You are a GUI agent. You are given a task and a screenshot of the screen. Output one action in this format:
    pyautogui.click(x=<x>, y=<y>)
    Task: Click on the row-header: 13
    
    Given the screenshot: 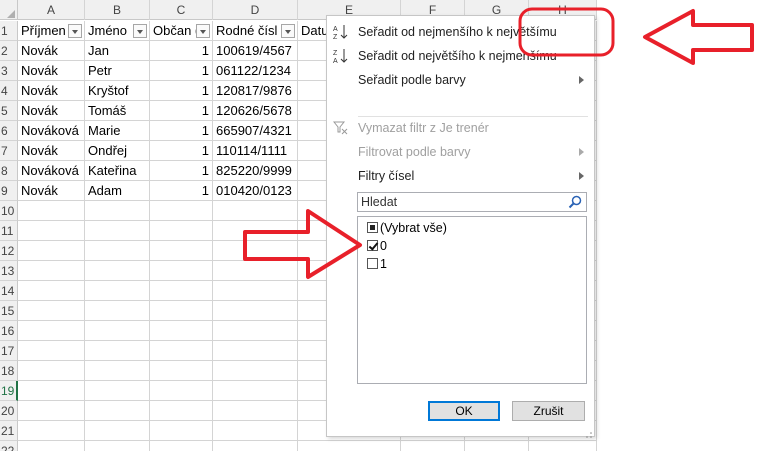 What is the action you would take?
    pyautogui.click(x=9, y=271)
    